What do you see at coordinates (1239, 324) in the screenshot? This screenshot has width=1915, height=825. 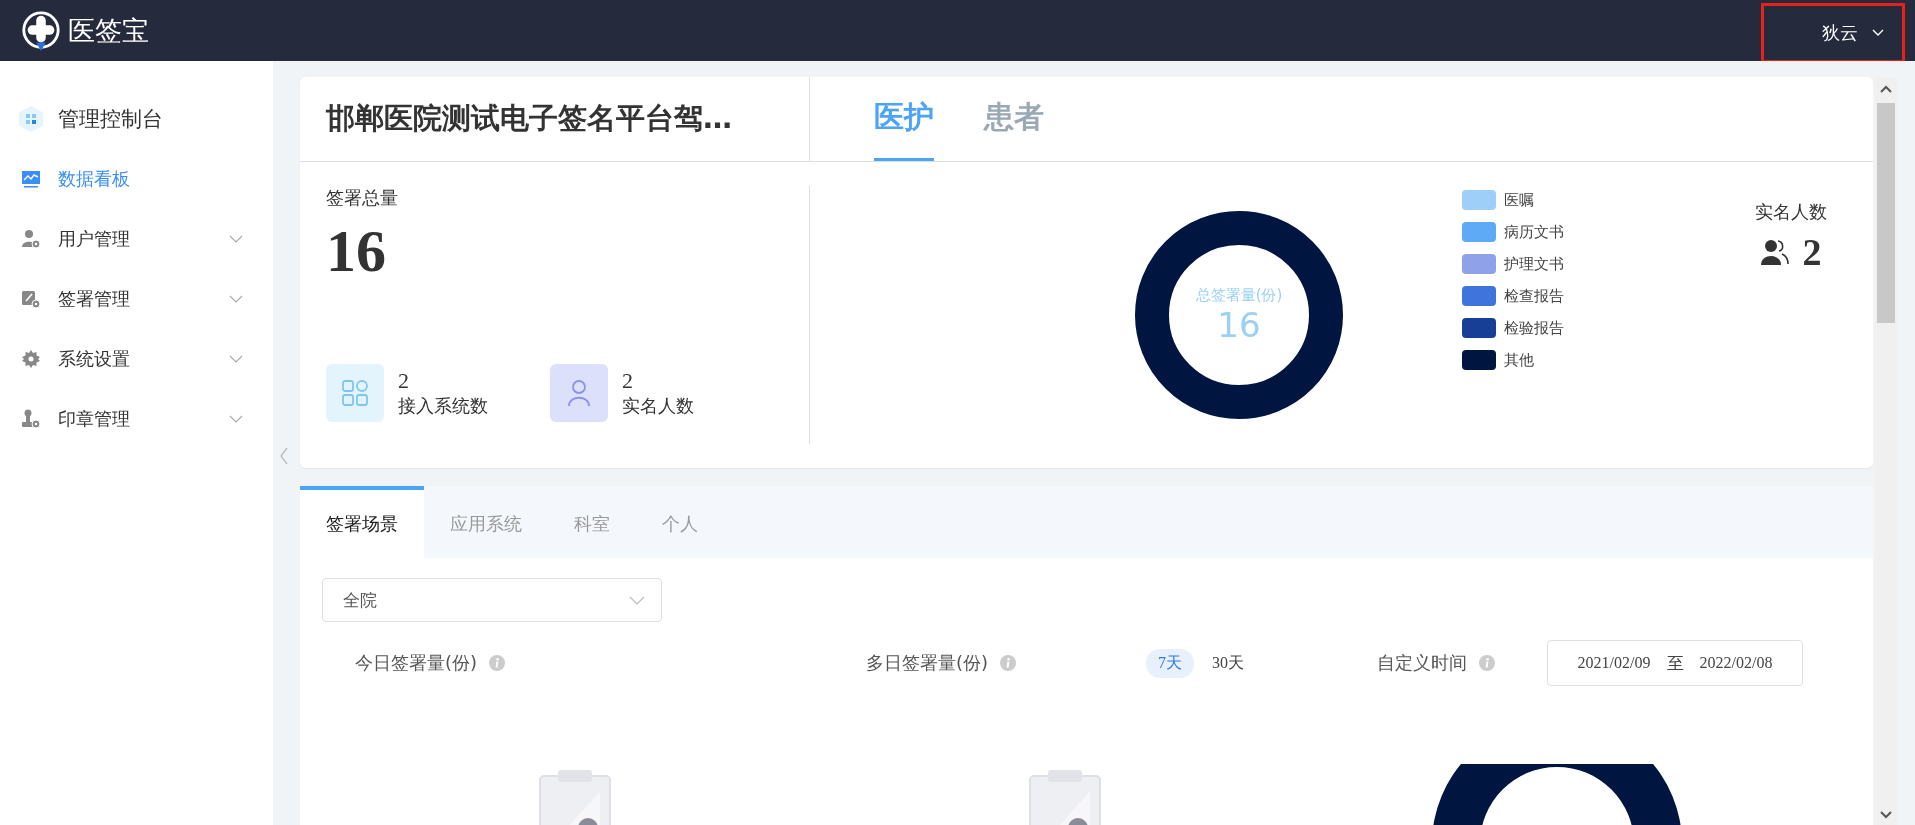 I see `donut-center-value: 16` at bounding box center [1239, 324].